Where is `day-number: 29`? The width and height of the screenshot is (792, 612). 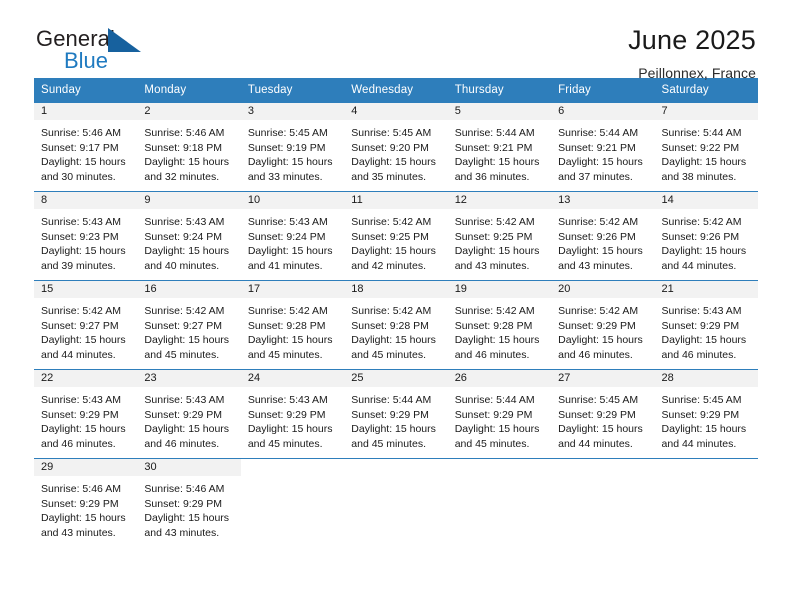 day-number: 29 is located at coordinates (86, 467).